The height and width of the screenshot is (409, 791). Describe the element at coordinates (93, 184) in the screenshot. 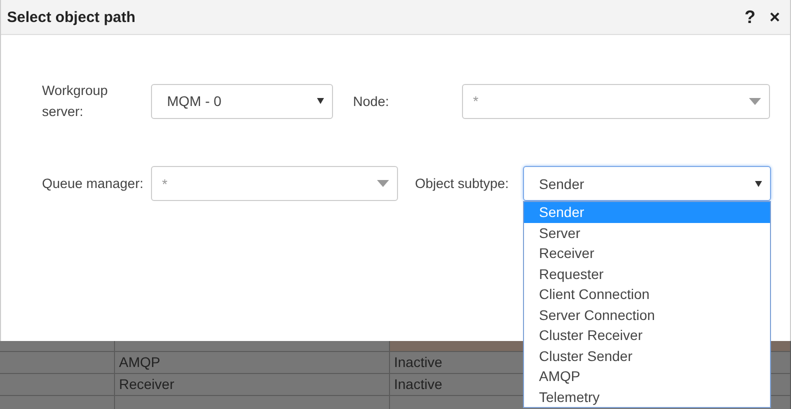

I see `field-label: Queue manager:` at that location.